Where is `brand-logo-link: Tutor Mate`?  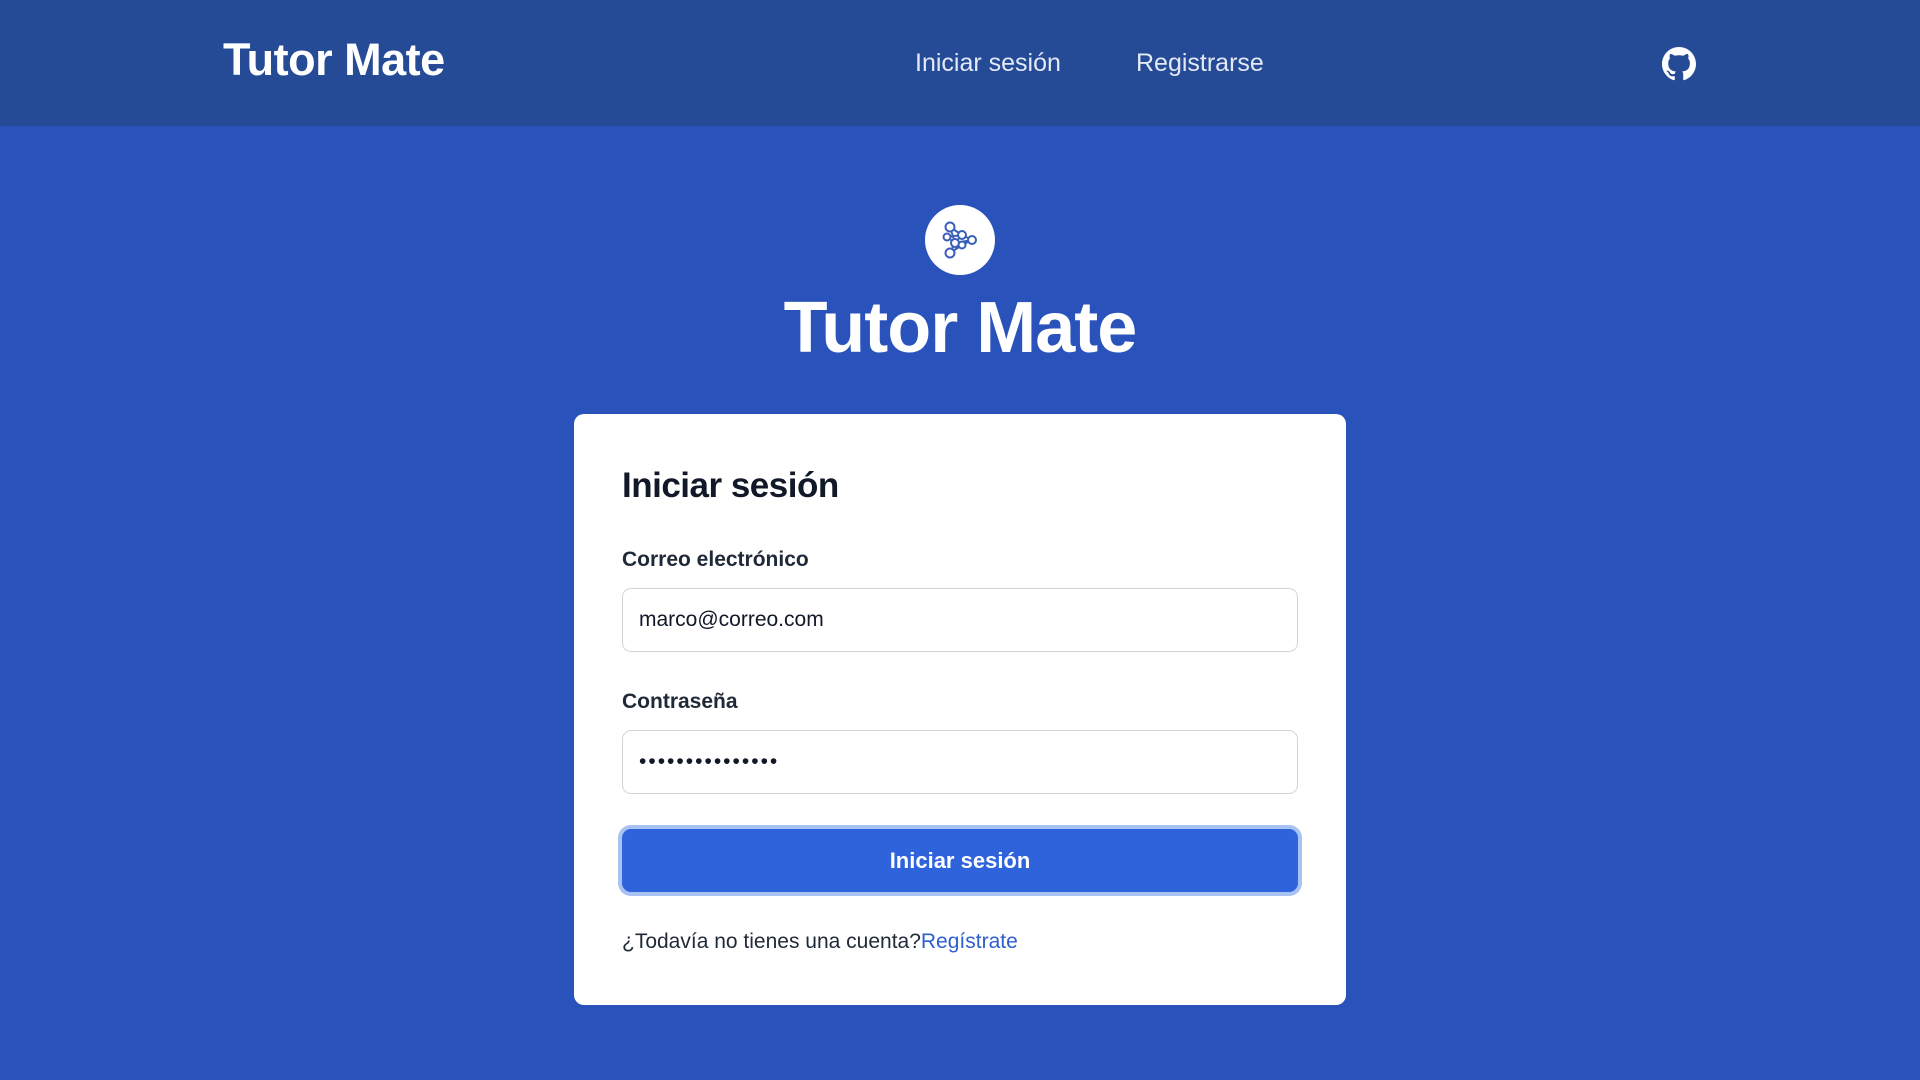
brand-logo-link: Tutor Mate is located at coordinates (334, 60).